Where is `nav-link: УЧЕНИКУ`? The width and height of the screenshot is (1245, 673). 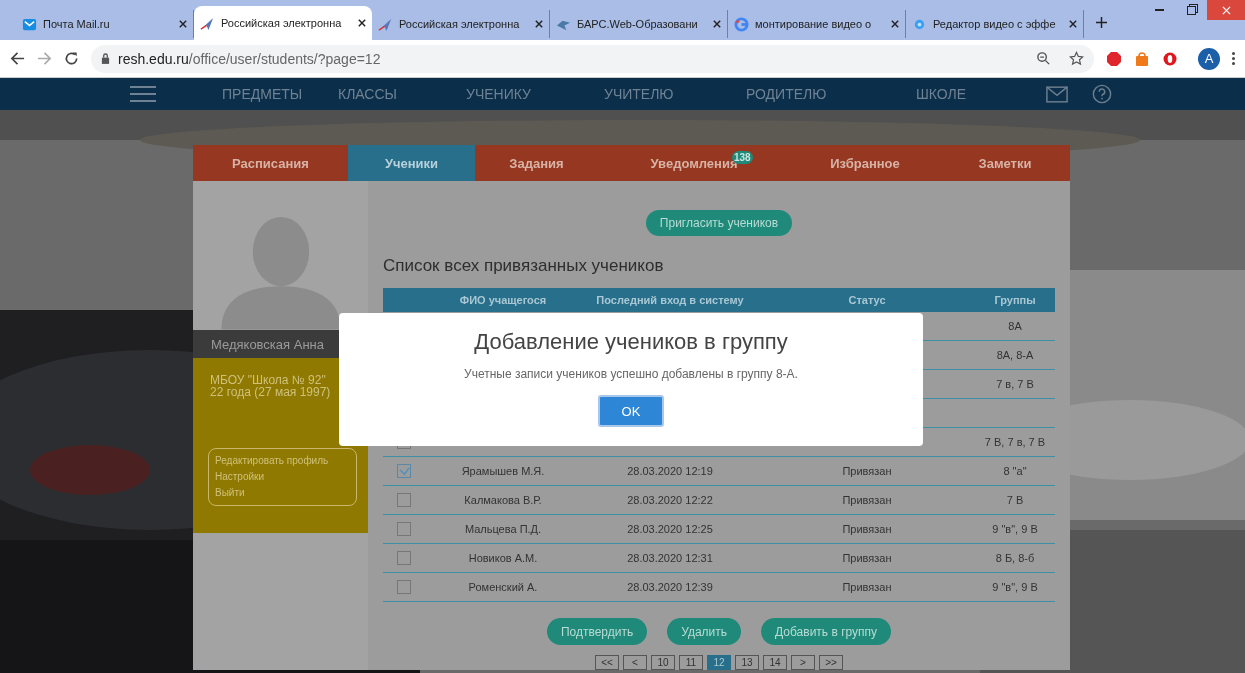 nav-link: УЧЕНИКУ is located at coordinates (535, 94).